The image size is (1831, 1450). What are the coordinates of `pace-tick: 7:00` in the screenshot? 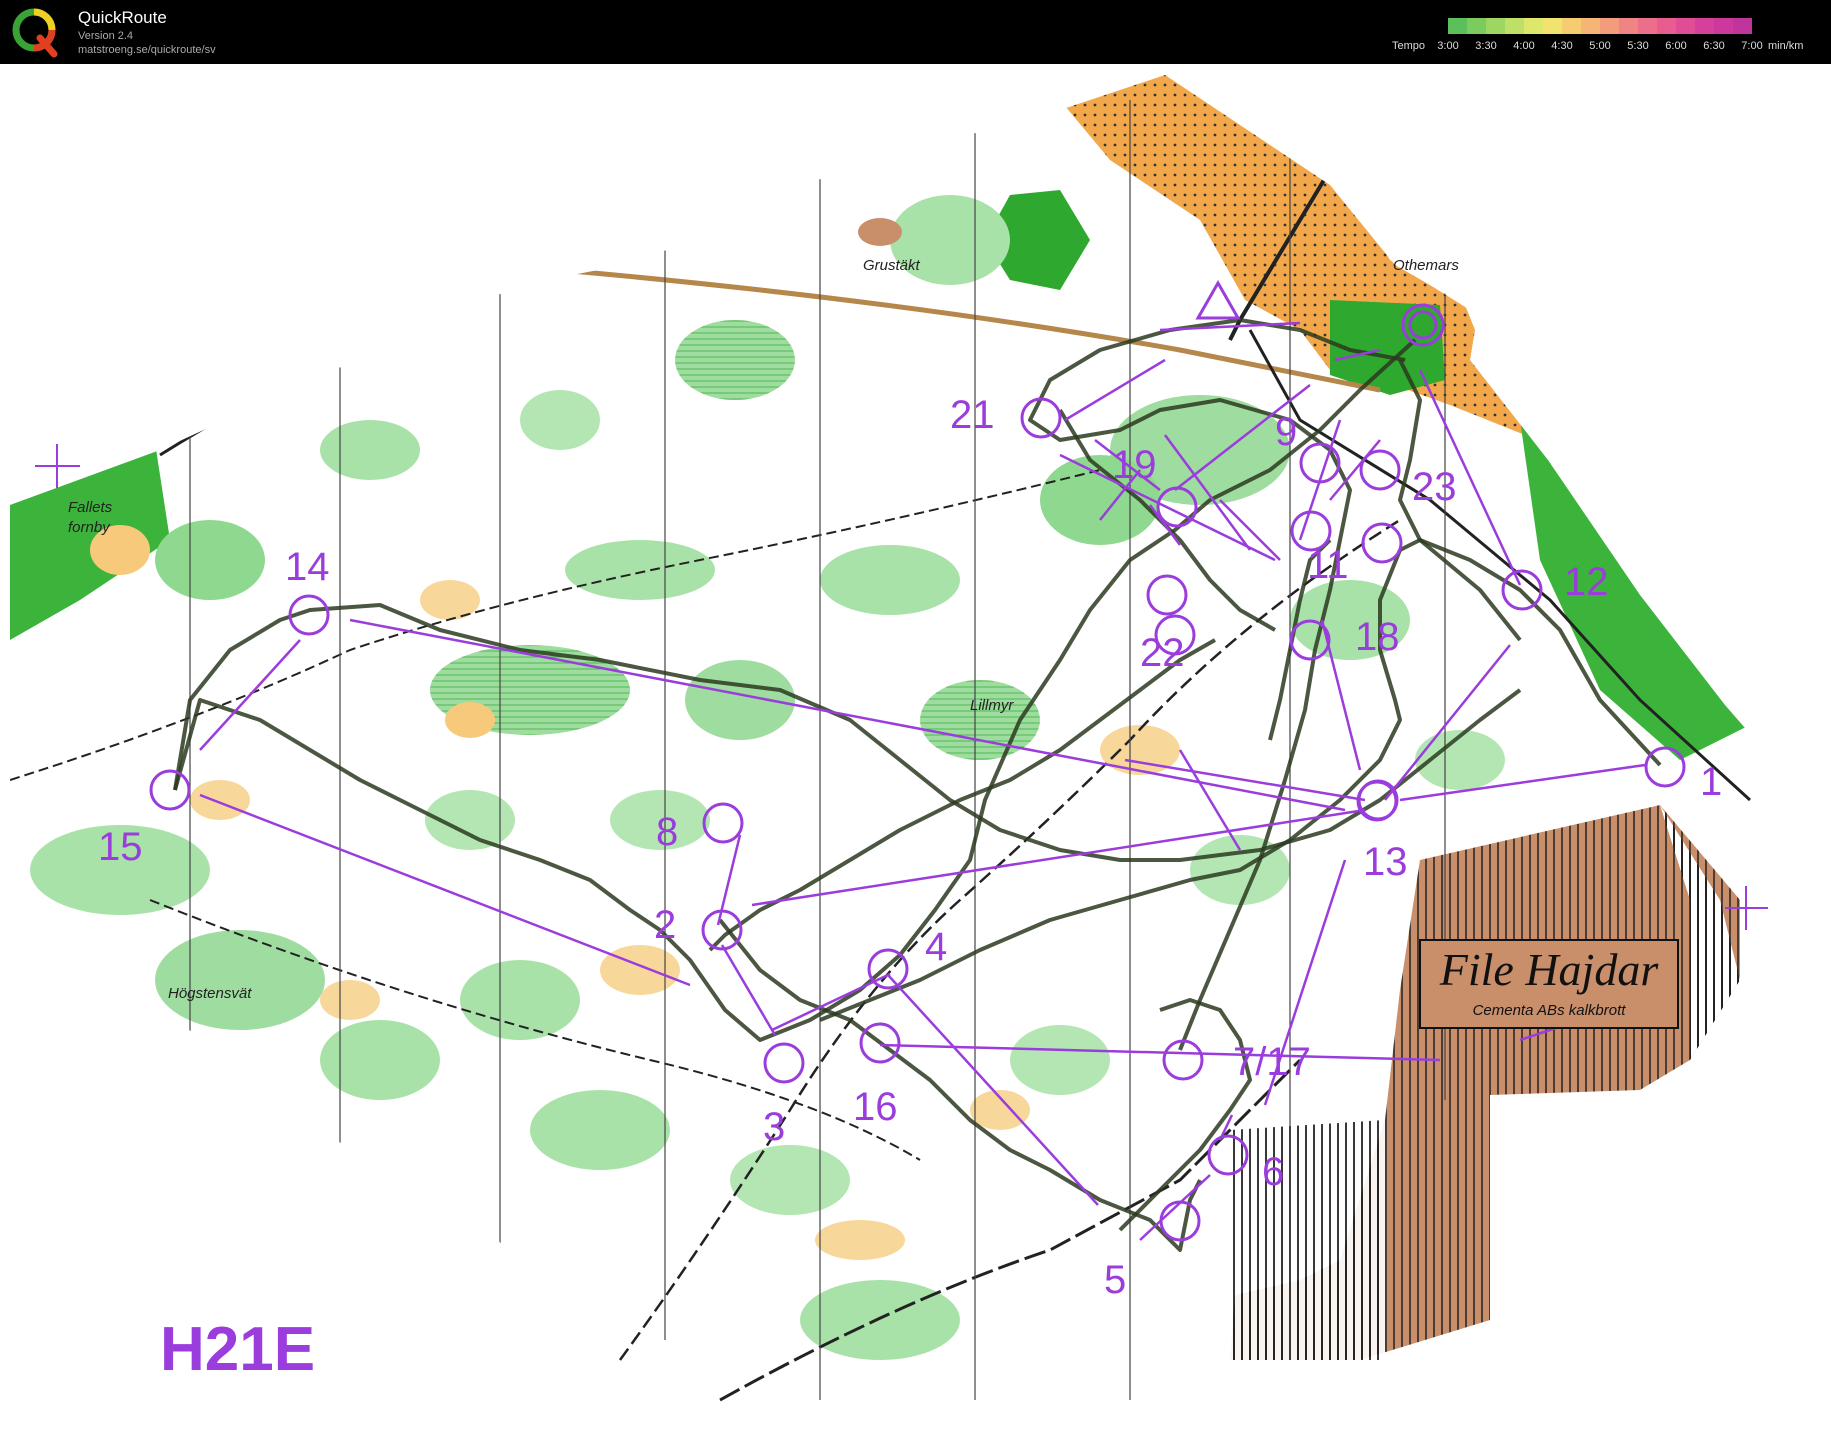 It's located at (1752, 46).